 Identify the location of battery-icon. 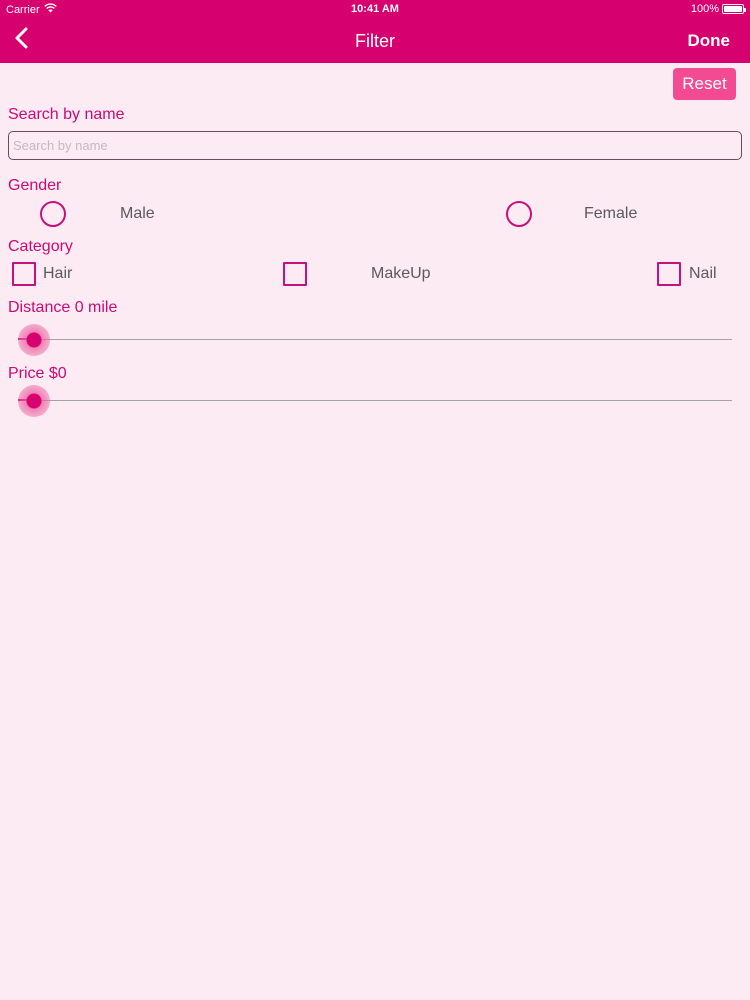
(734, 9).